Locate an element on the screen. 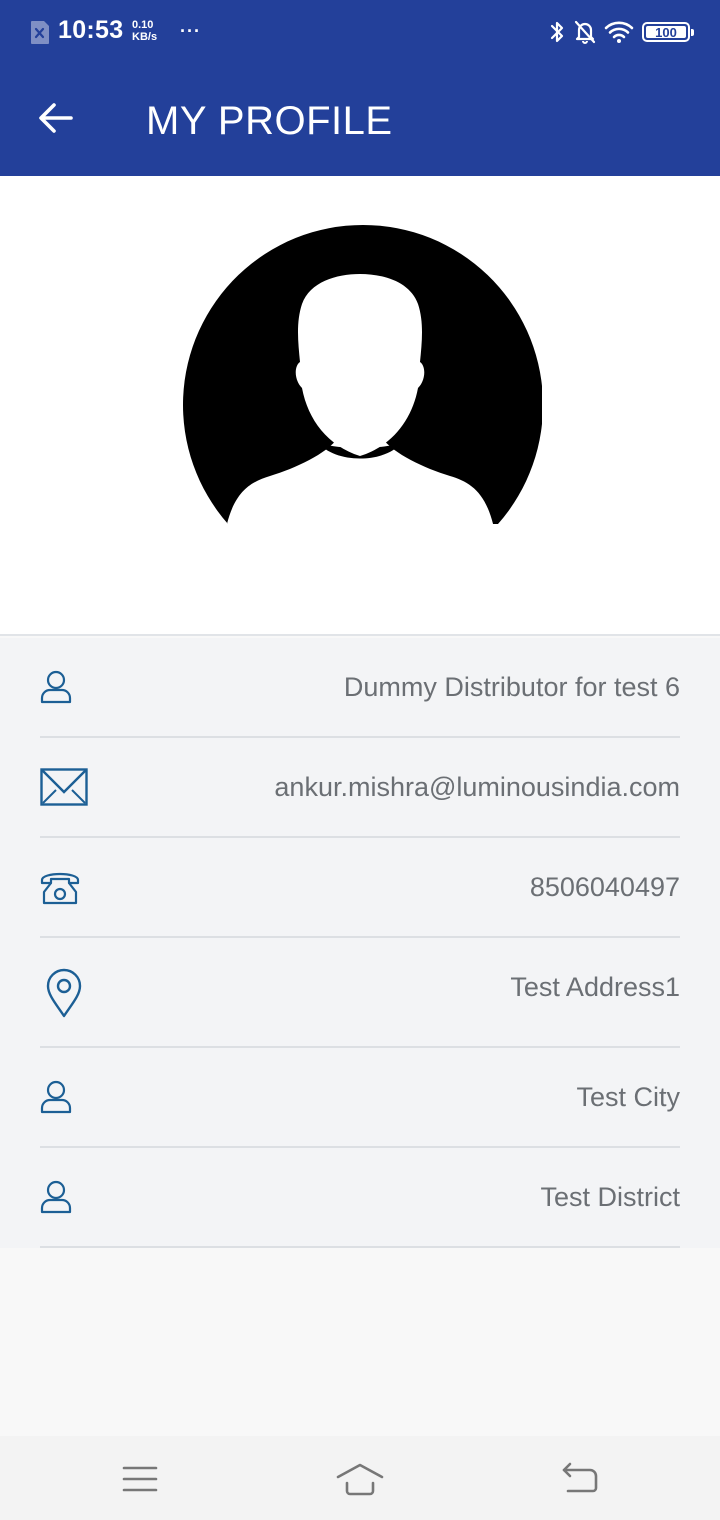 The height and width of the screenshot is (1520, 720). wifi-icon is located at coordinates (619, 32).